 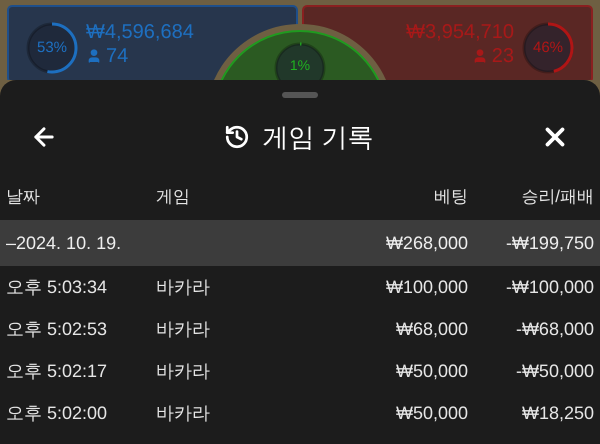 I want to click on percent-label: 1%, so click(x=300, y=65).